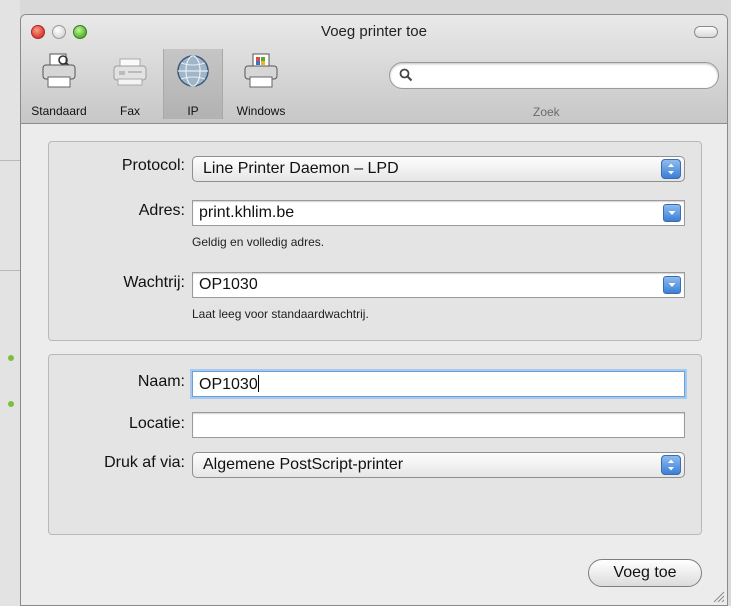  Describe the element at coordinates (280, 314) in the screenshot. I see `queue-hint: Laat leeg voor standaardwachtrij.` at that location.